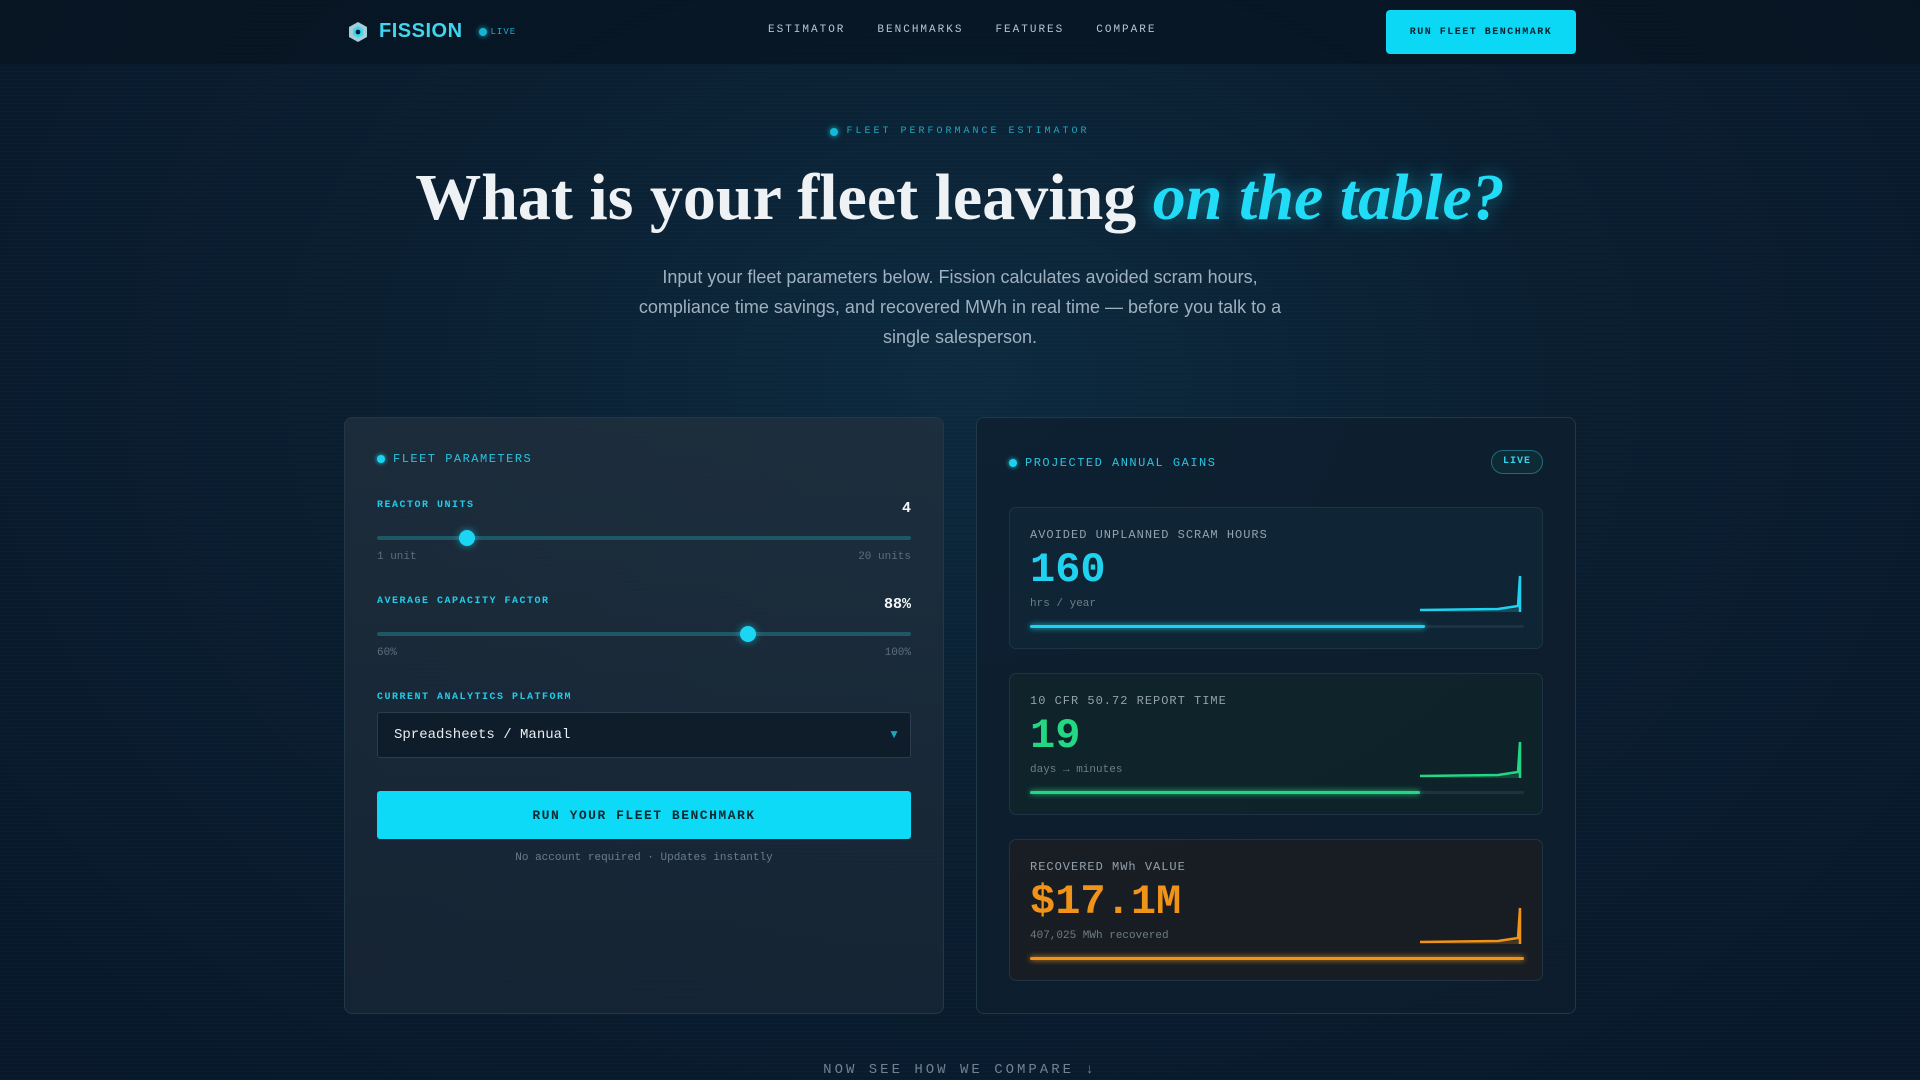 The height and width of the screenshot is (1080, 1920). I want to click on nav-link-compare: COMPARE, so click(1126, 30).